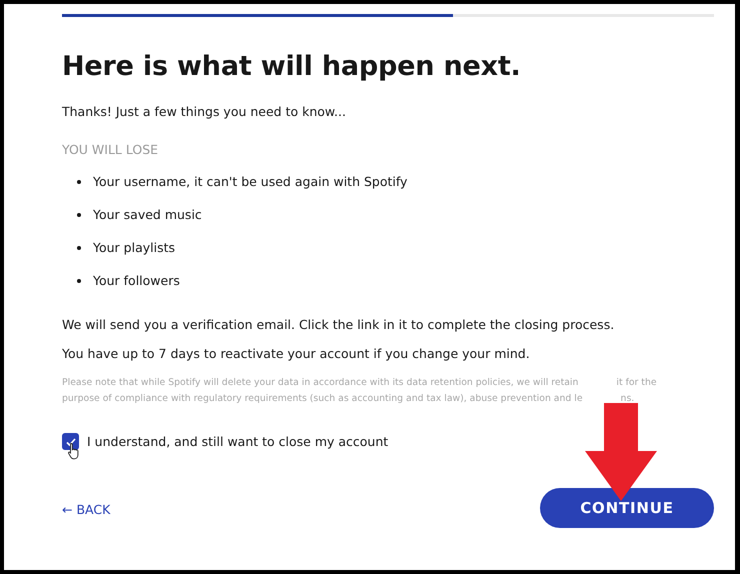 The height and width of the screenshot is (574, 740). What do you see at coordinates (339, 324) in the screenshot?
I see `info-text: We will send you a verification email. Click the link in it to complete the closing process.` at bounding box center [339, 324].